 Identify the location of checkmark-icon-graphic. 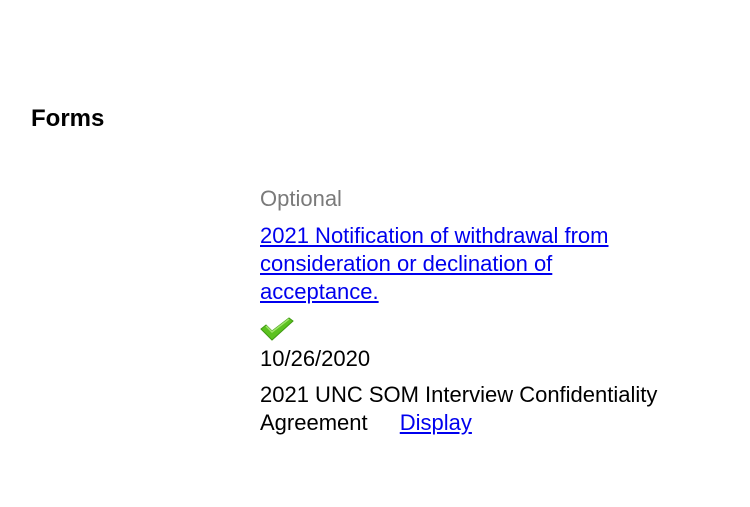
(277, 329).